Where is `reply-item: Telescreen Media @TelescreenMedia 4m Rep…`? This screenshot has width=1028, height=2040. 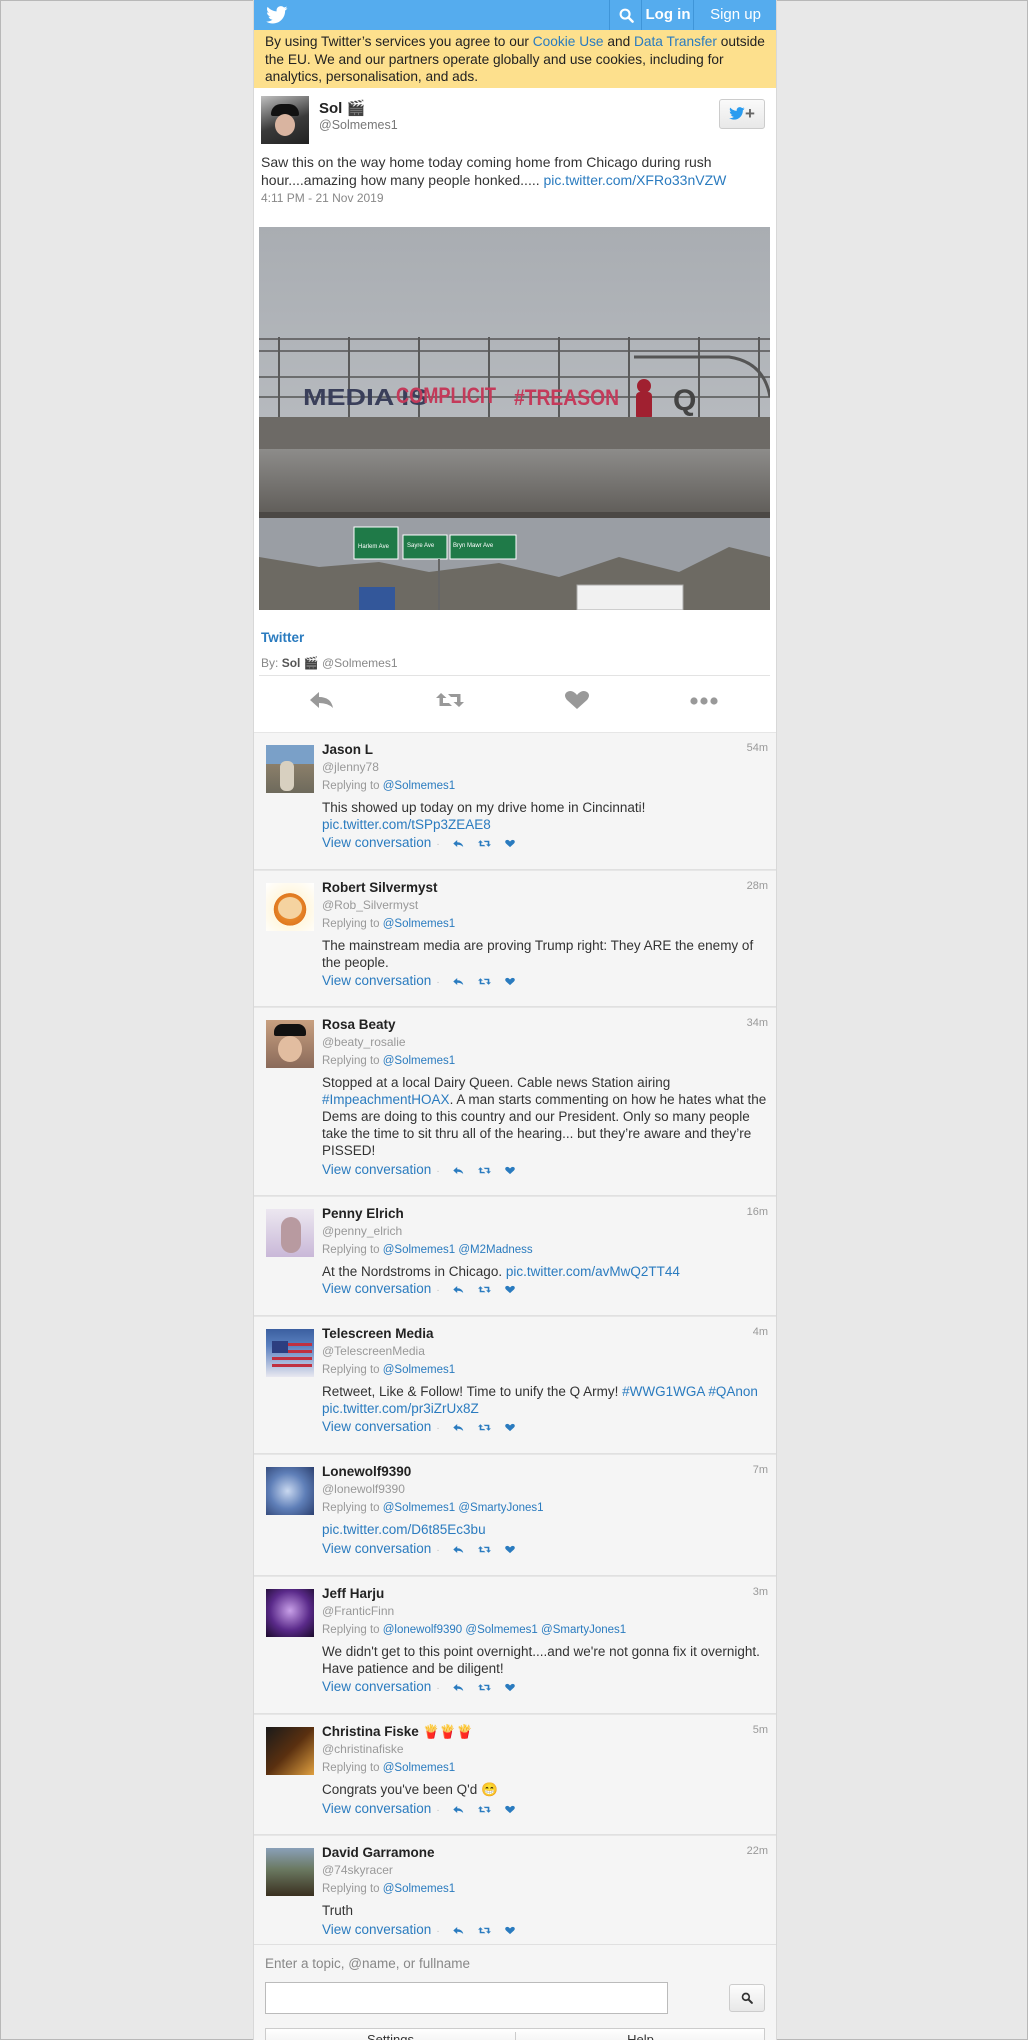 reply-item: Telescreen Media @TelescreenMedia 4m Rep… is located at coordinates (515, 1385).